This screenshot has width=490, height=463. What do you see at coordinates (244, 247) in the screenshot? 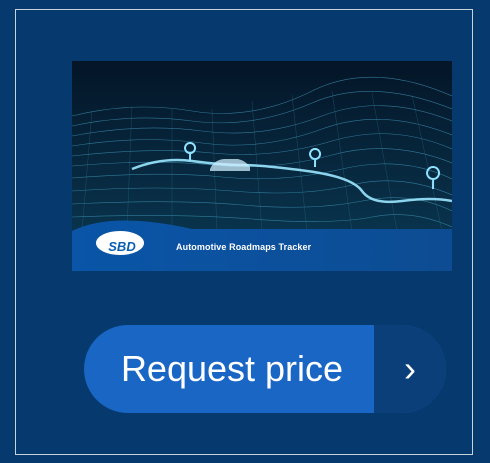
I see `banner-title: Automotive Roadmaps Tracker` at bounding box center [244, 247].